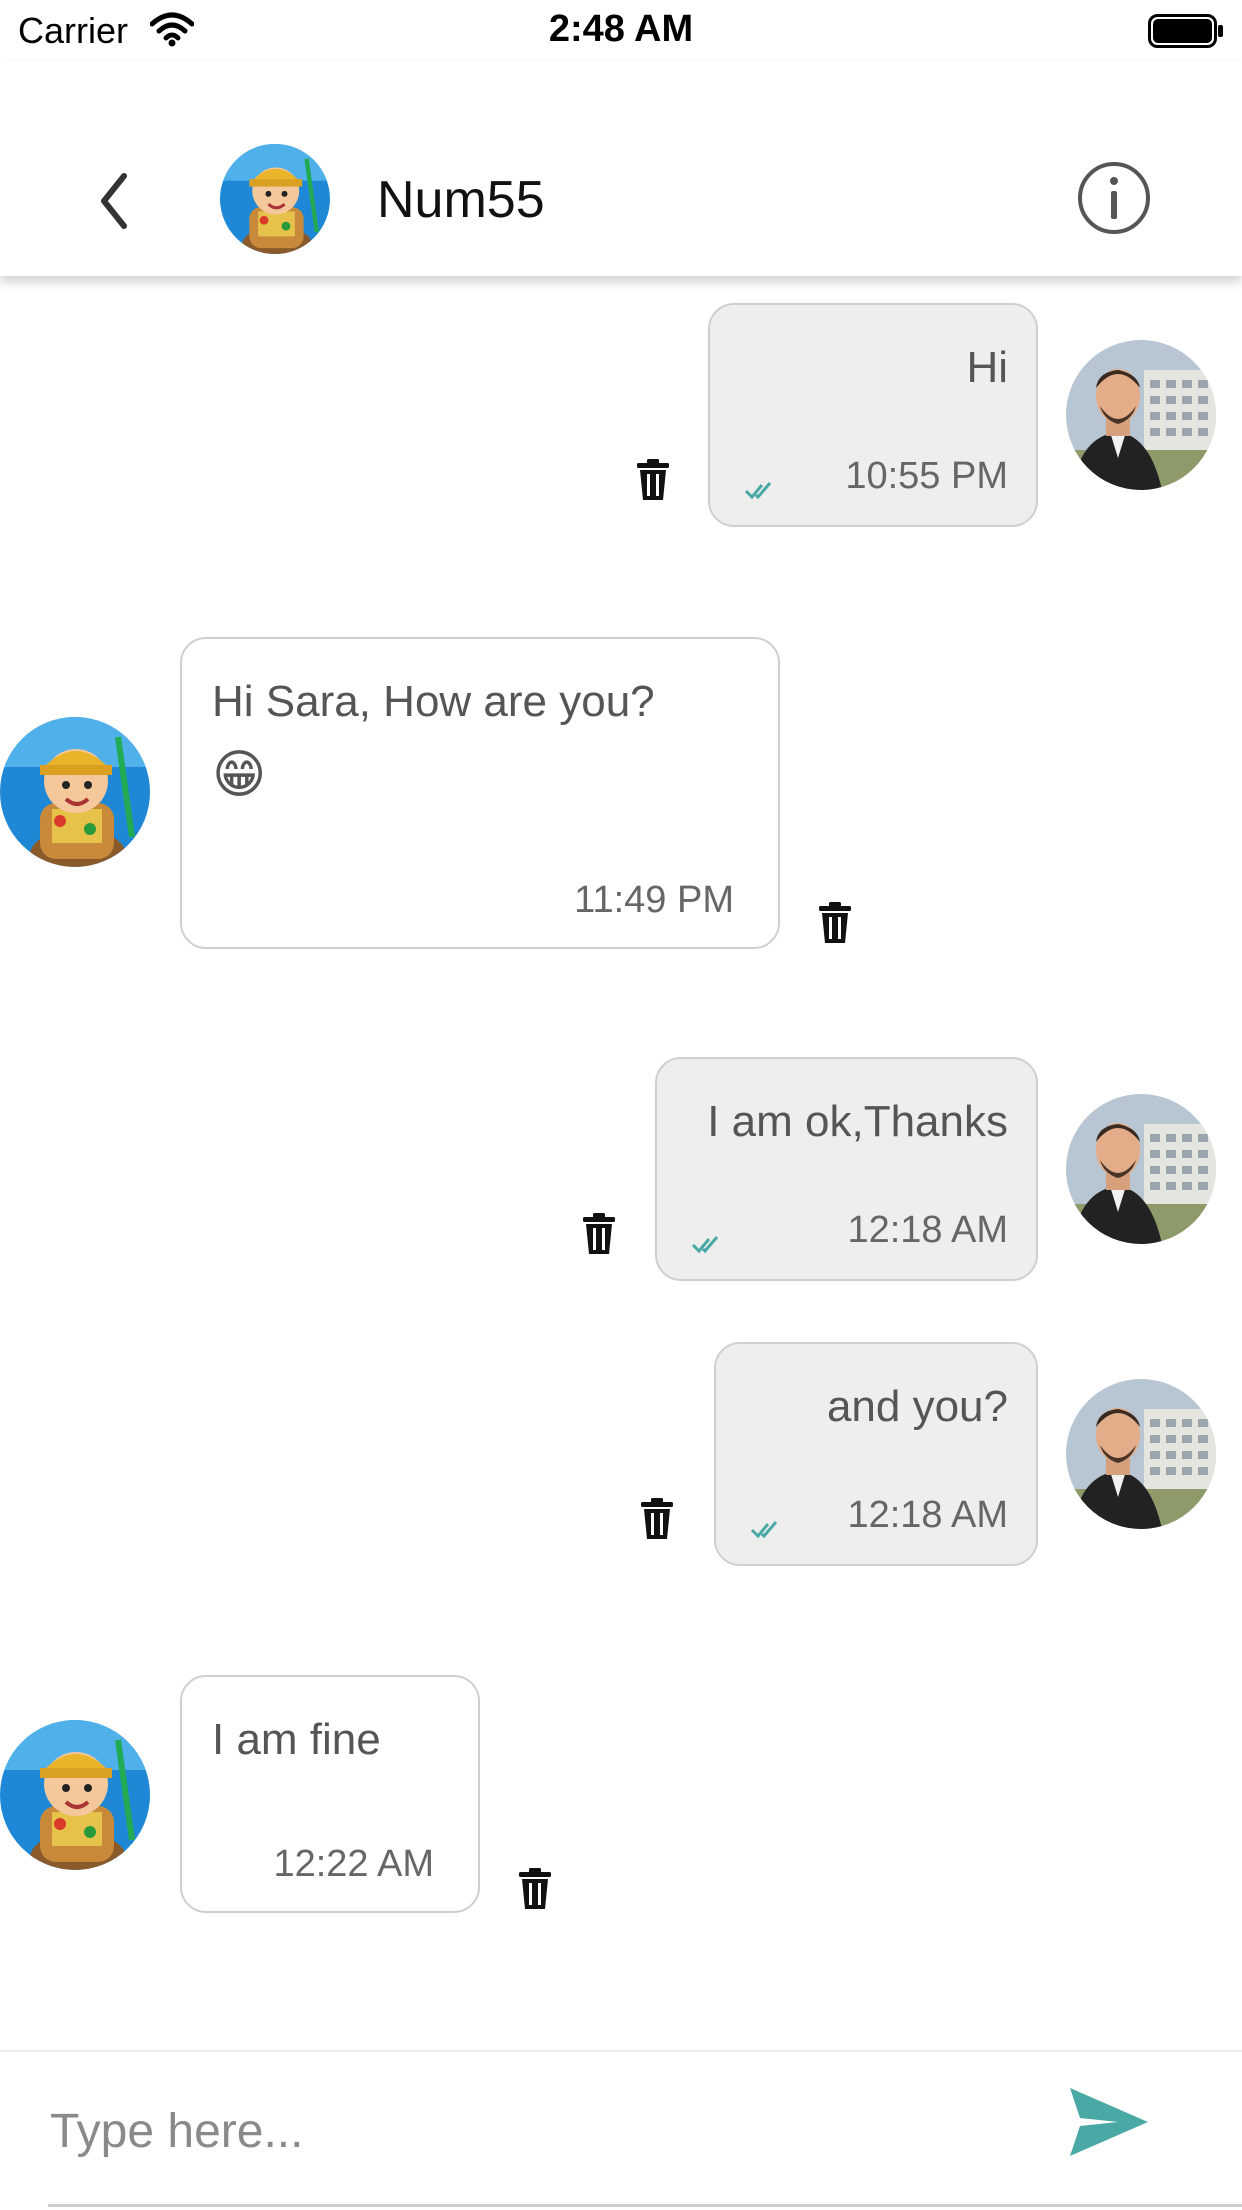 This screenshot has width=1242, height=2210. What do you see at coordinates (275, 199) in the screenshot?
I see `contact-avatar` at bounding box center [275, 199].